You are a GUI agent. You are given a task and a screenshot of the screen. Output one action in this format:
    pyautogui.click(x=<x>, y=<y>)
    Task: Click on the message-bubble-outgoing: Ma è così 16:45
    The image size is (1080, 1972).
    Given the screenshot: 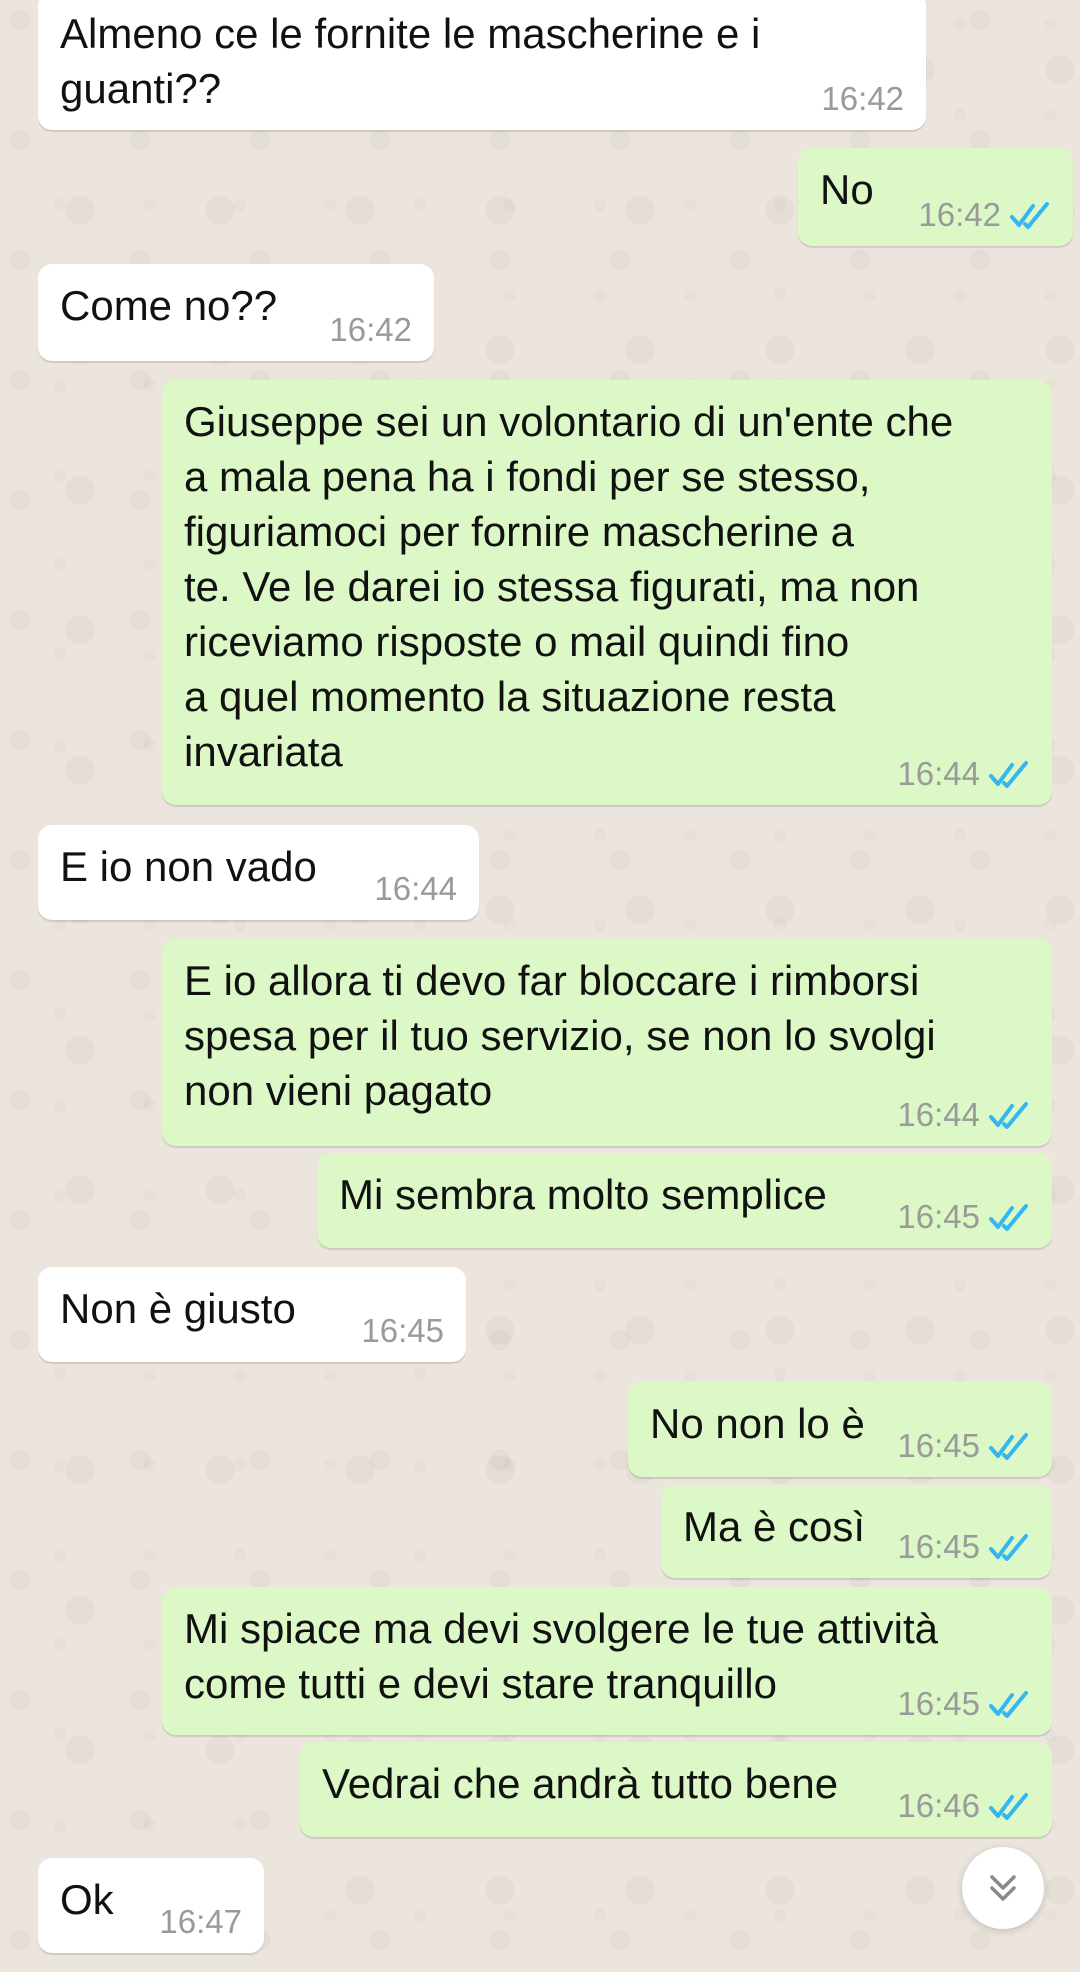 What is the action you would take?
    pyautogui.click(x=856, y=1531)
    